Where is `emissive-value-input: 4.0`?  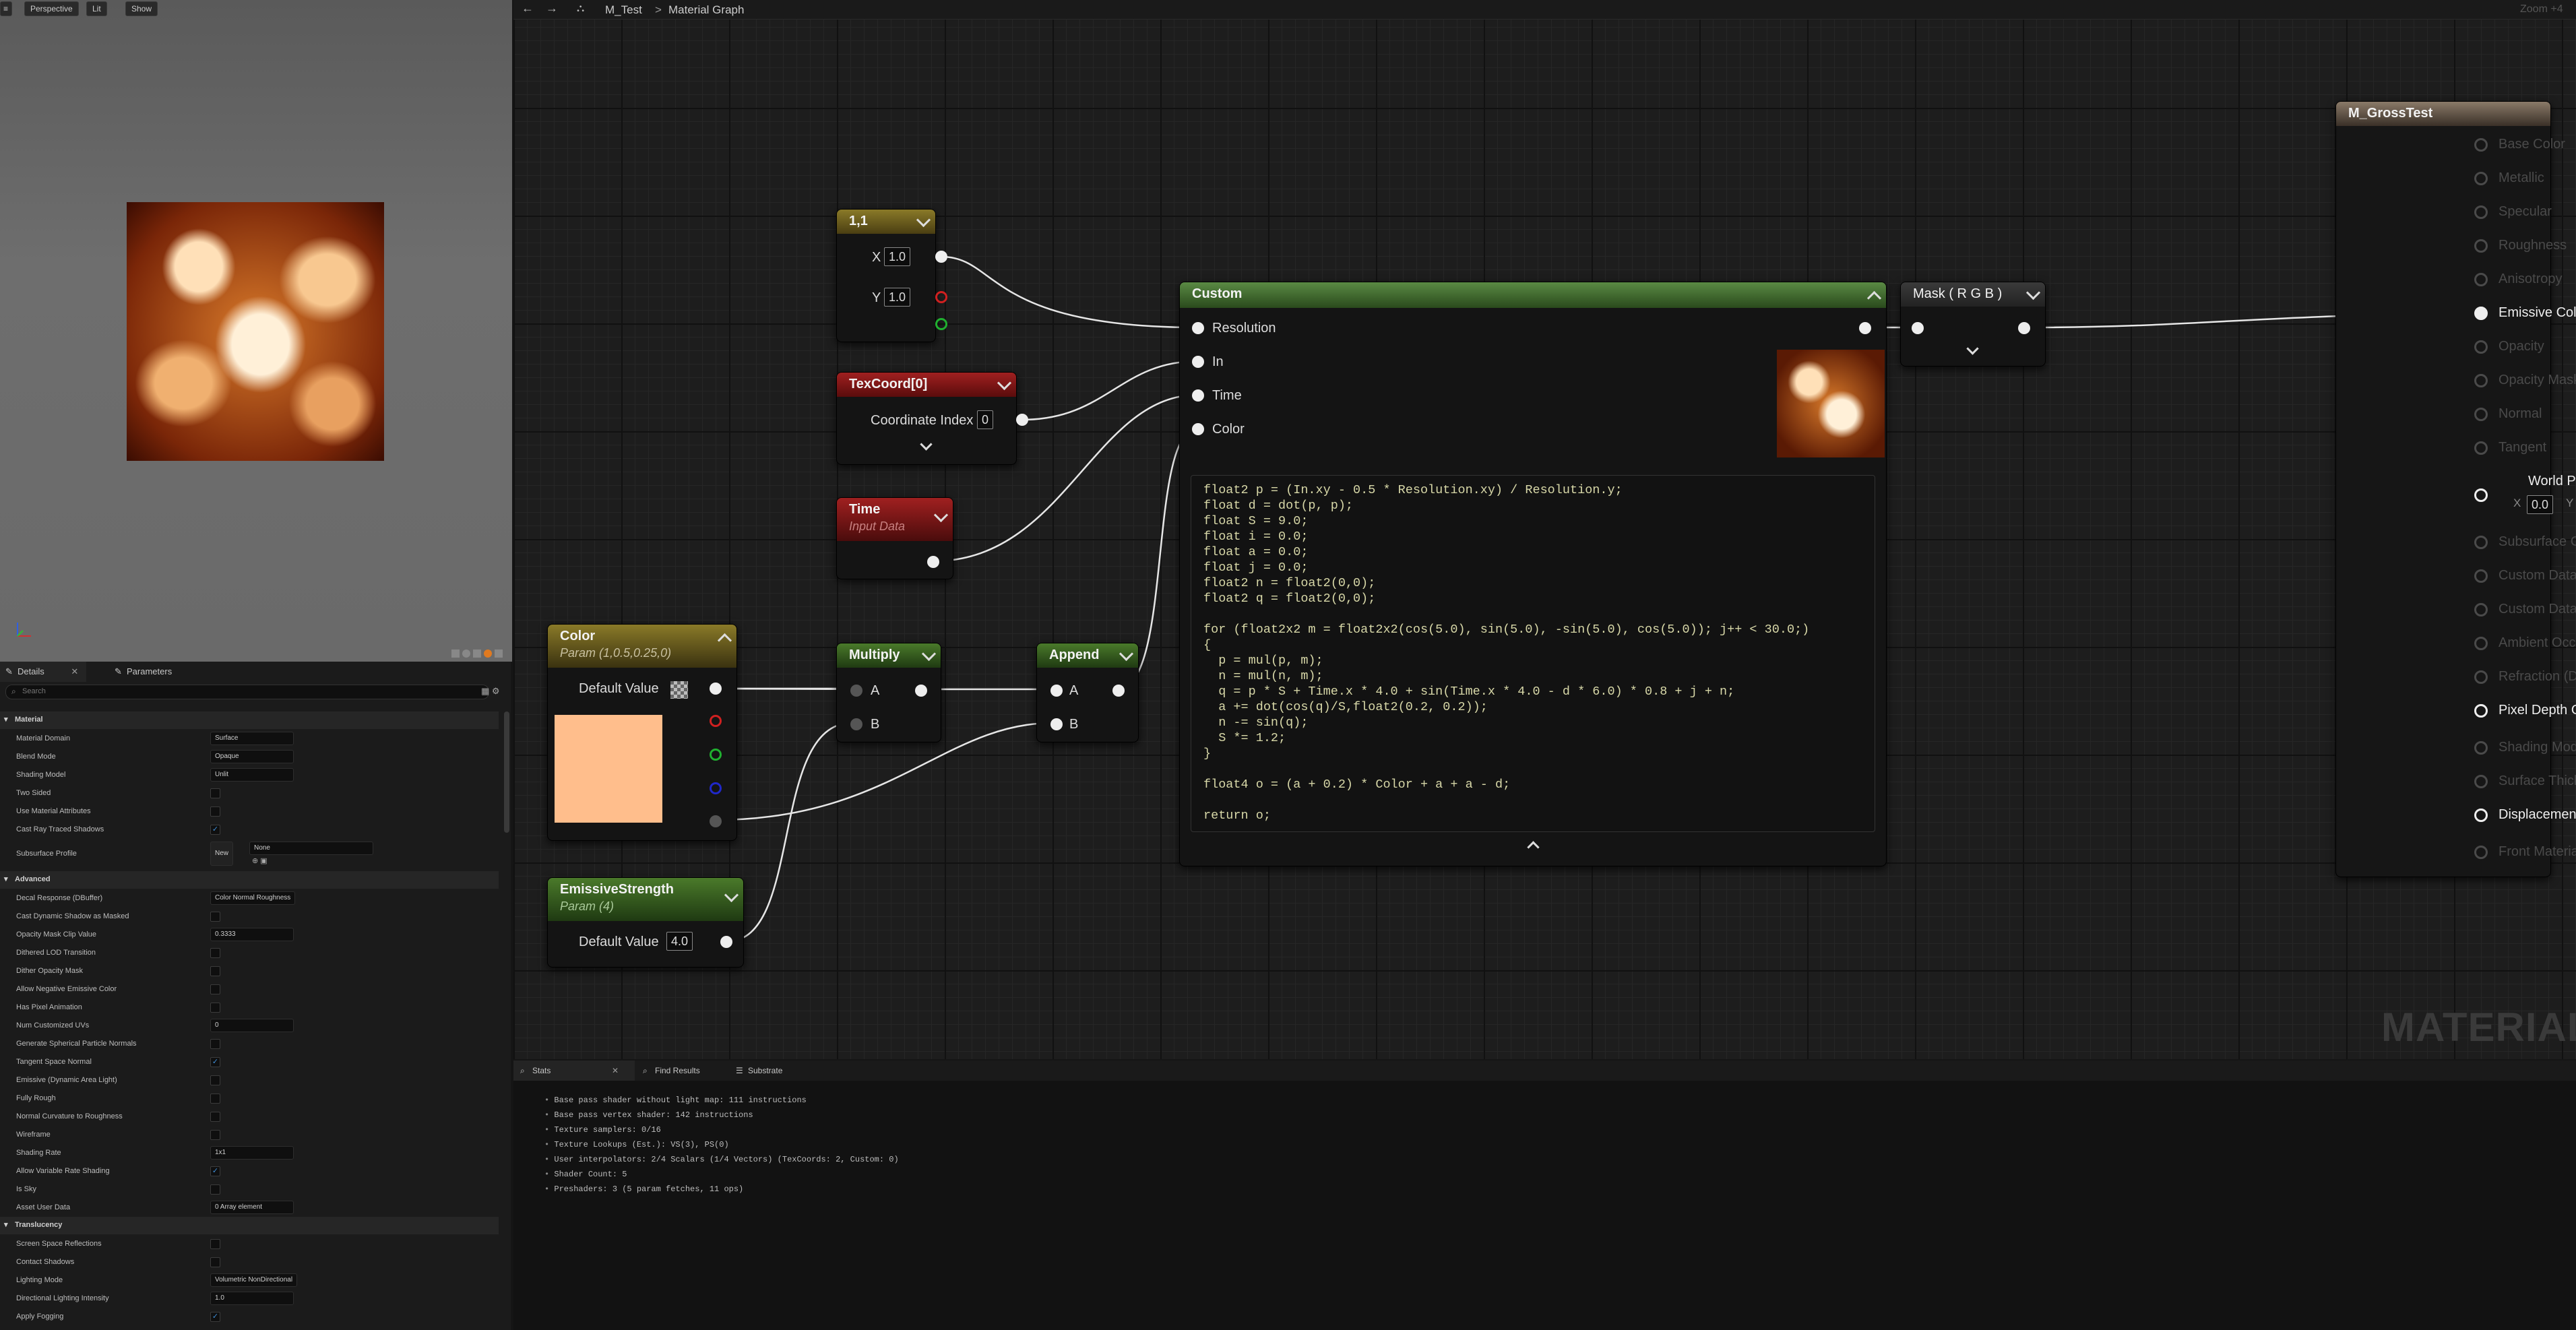 emissive-value-input: 4.0 is located at coordinates (679, 941).